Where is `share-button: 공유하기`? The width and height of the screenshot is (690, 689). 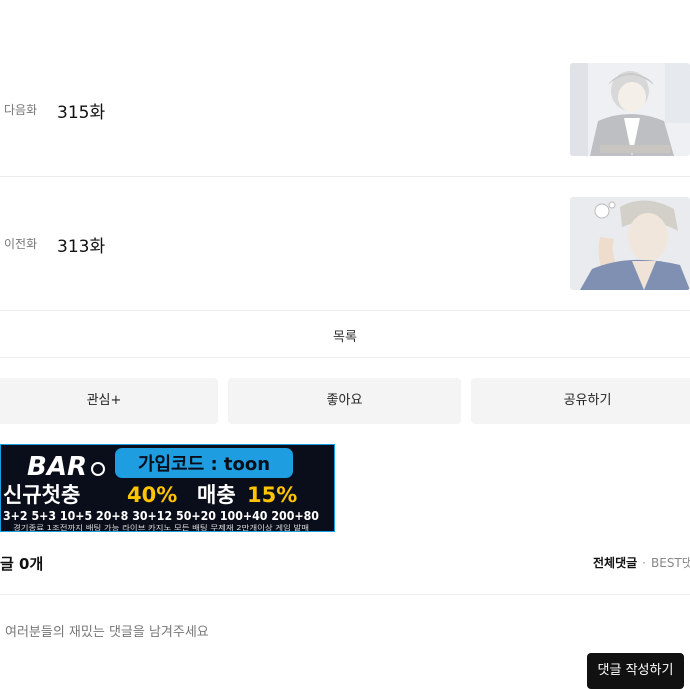
share-button: 공유하기 is located at coordinates (580, 401).